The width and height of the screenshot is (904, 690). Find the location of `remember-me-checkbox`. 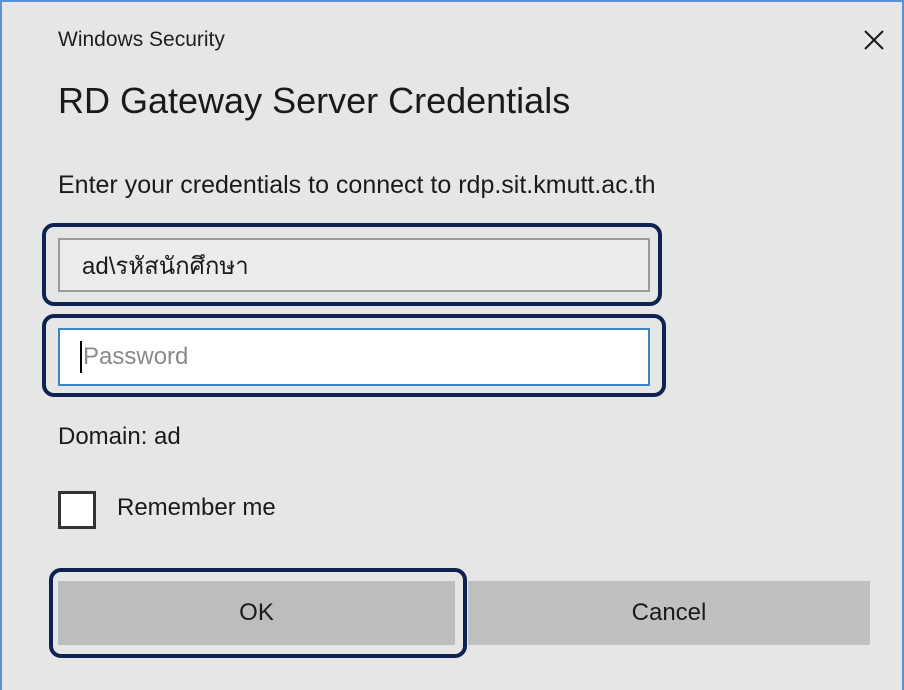

remember-me-checkbox is located at coordinates (77, 510).